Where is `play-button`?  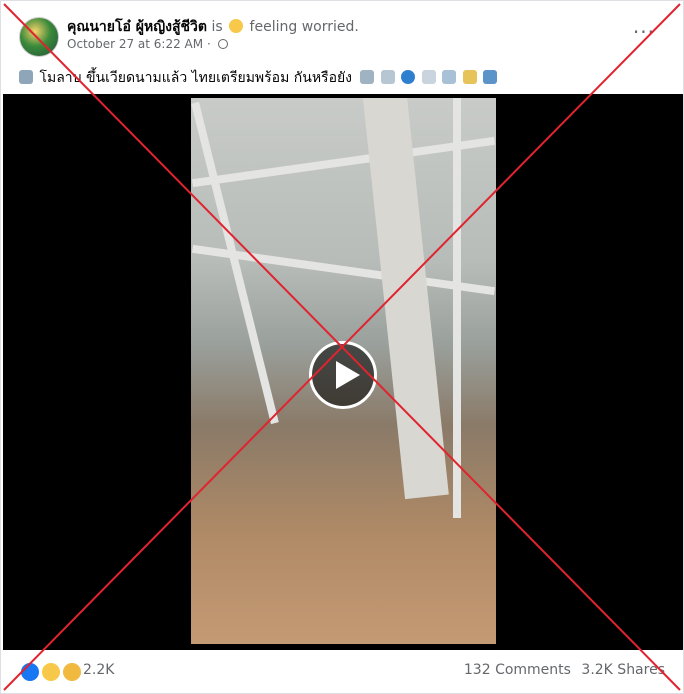
play-button is located at coordinates (343, 375).